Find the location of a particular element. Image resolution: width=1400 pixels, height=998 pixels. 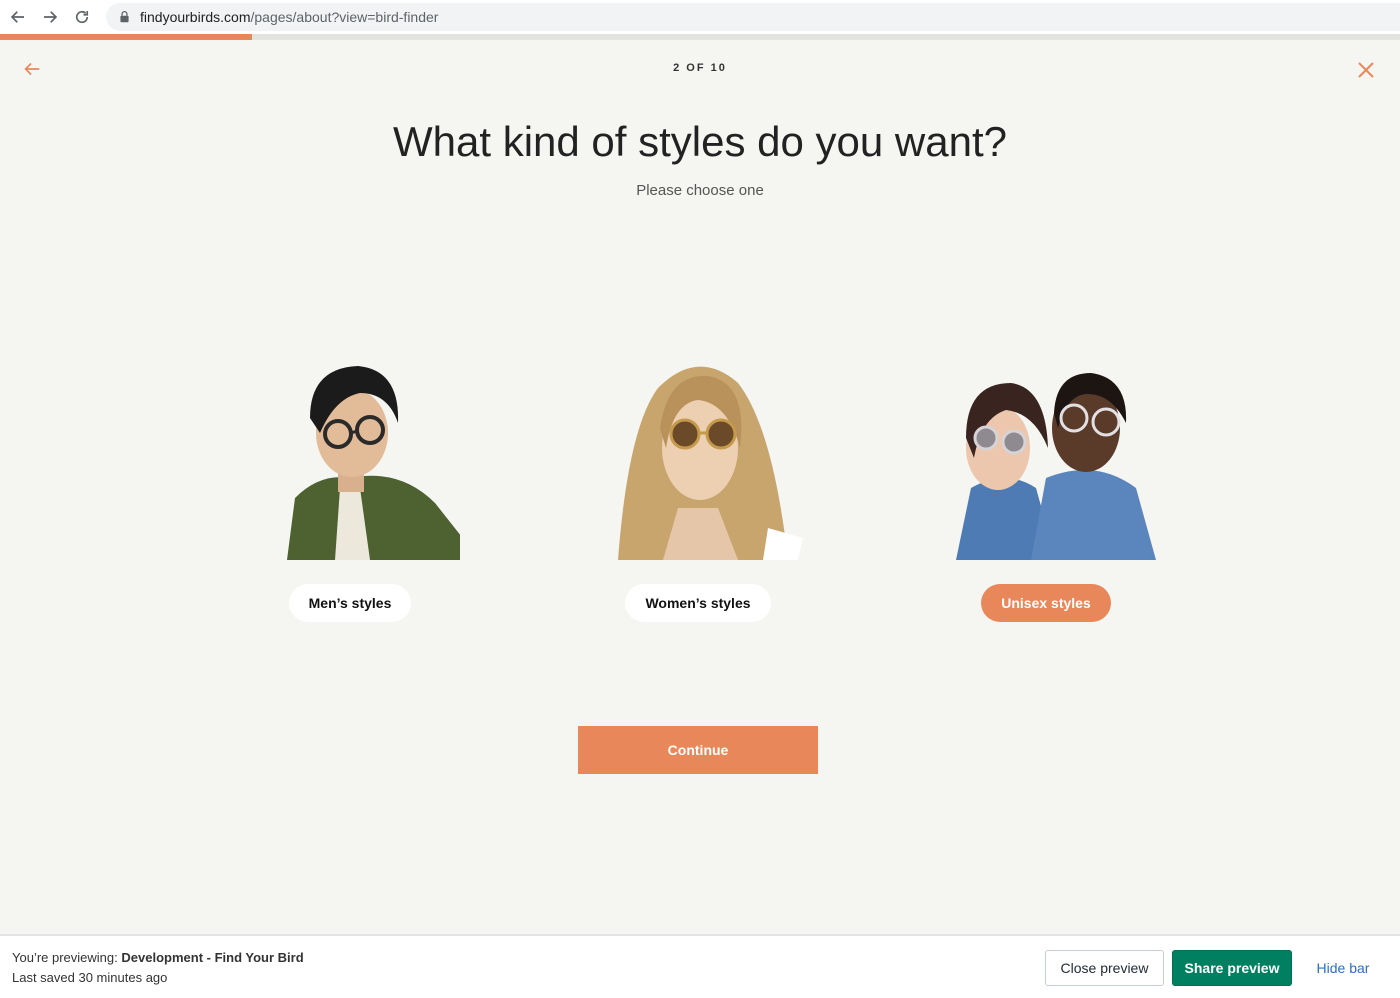

quiz-progress-bar is located at coordinates (700, 37).